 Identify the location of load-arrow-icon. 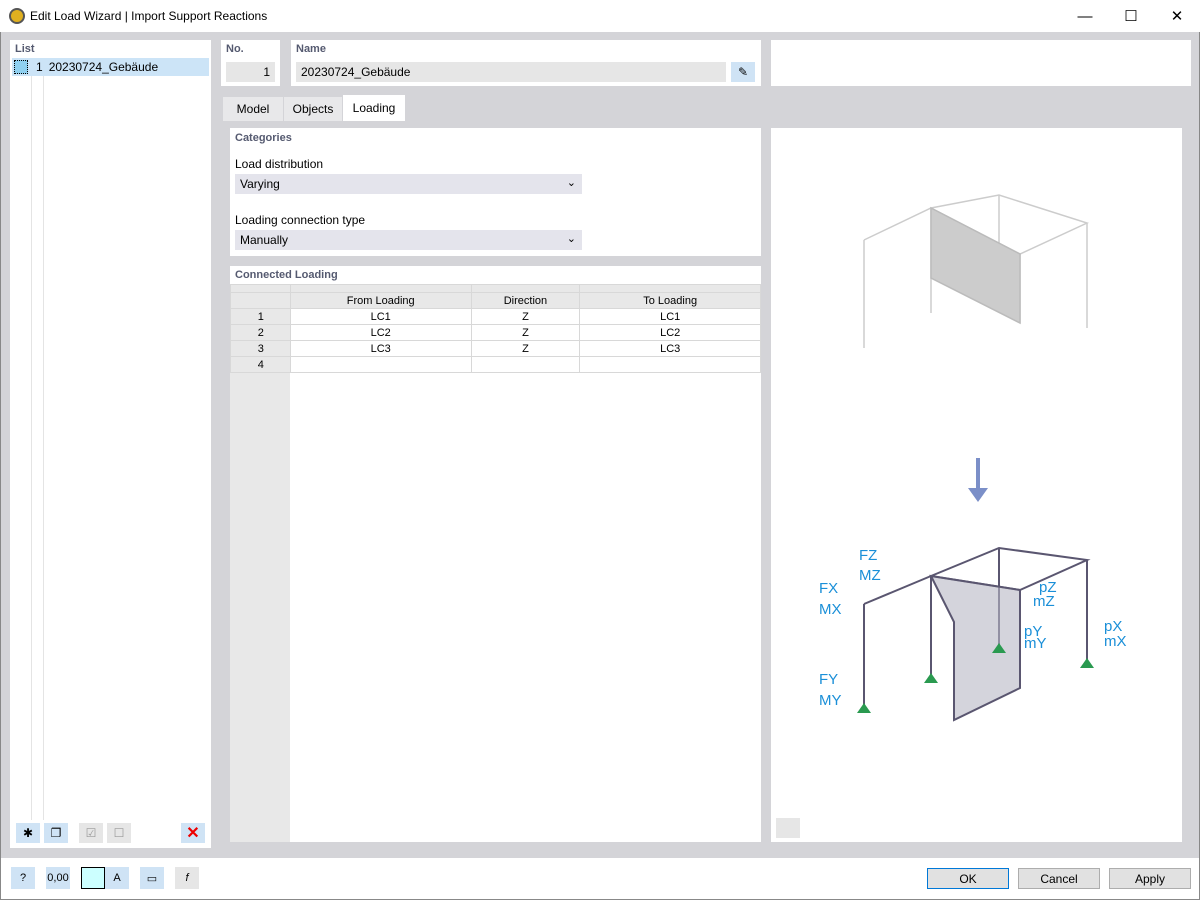
(978, 480).